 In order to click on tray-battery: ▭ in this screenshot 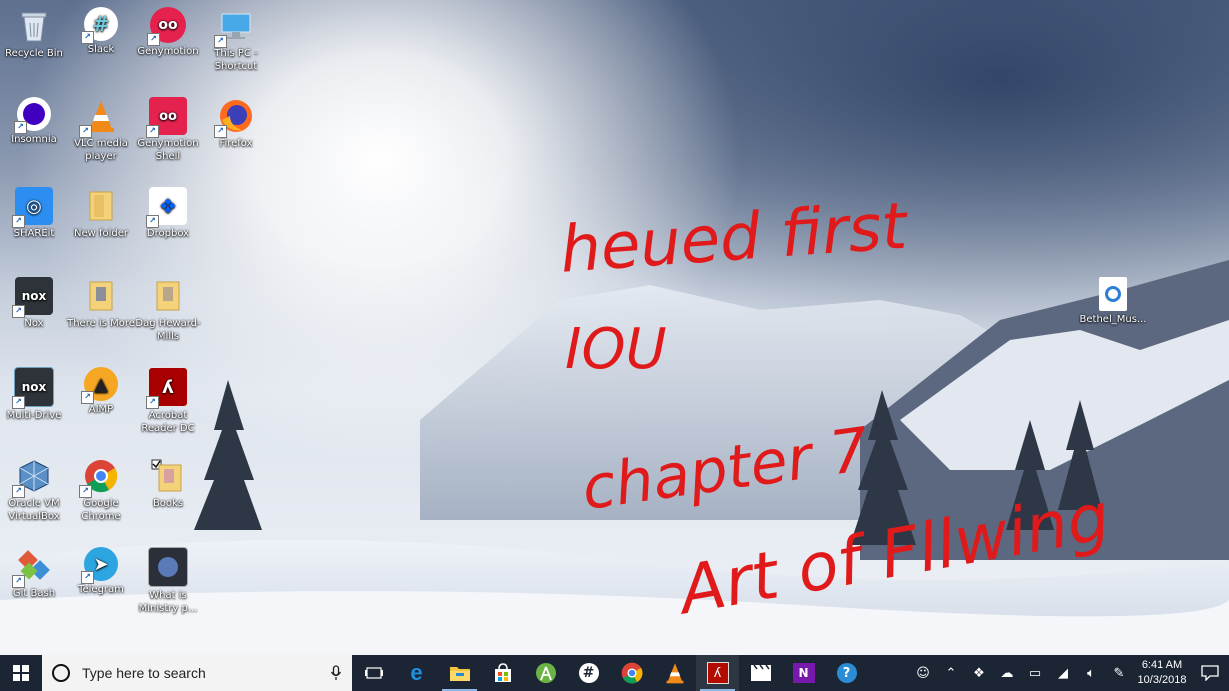, I will do `click(1035, 673)`.